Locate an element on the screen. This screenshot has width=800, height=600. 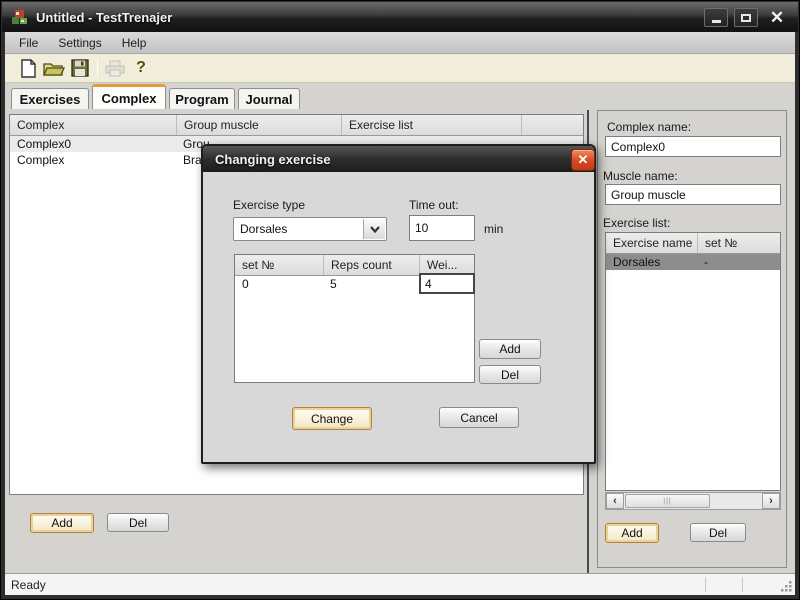
col-exercise-list: Exercise list is located at coordinates (431, 125).